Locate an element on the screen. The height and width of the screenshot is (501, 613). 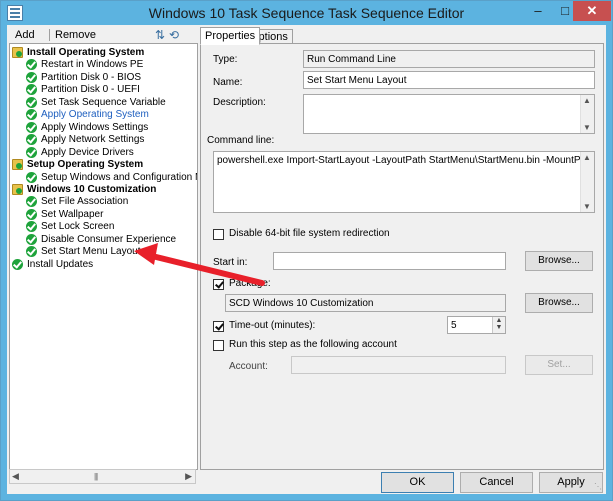
move-refresh-icons: ⇅⟲ is located at coordinates (169, 35).